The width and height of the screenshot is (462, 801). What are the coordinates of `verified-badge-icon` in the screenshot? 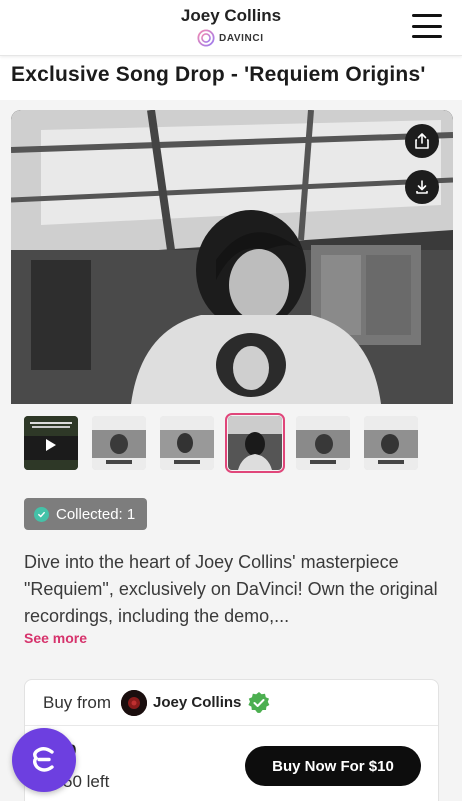 It's located at (259, 702).